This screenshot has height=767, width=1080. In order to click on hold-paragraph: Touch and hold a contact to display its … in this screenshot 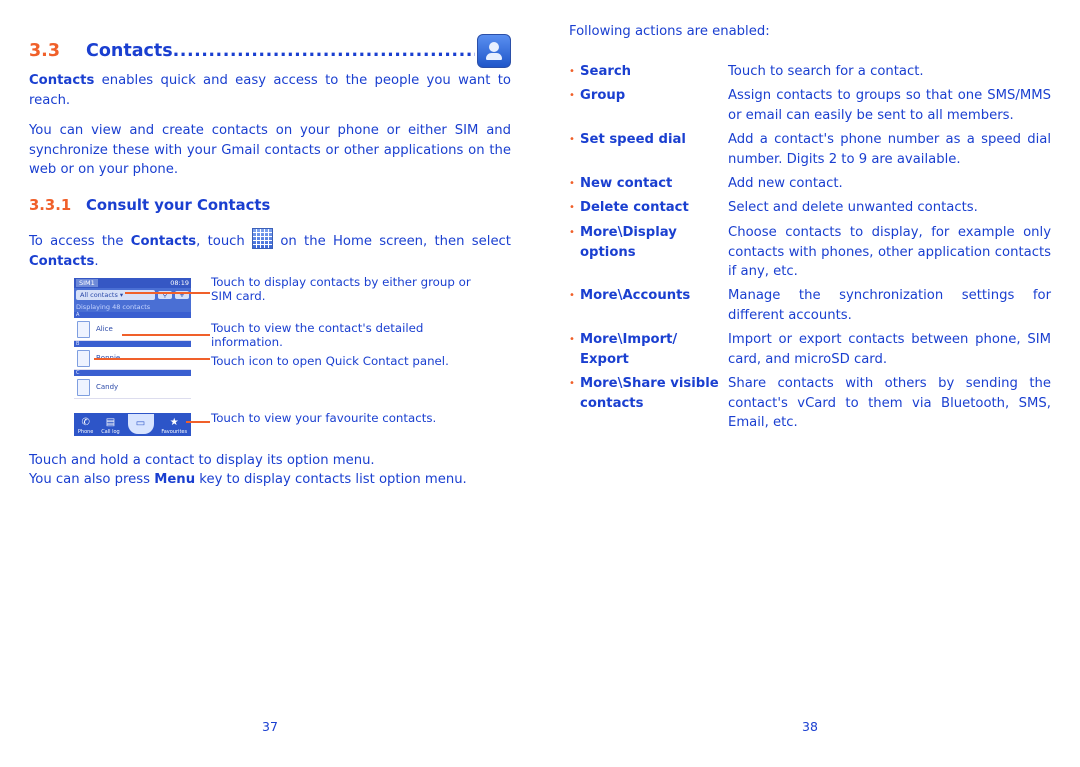, I will do `click(202, 460)`.